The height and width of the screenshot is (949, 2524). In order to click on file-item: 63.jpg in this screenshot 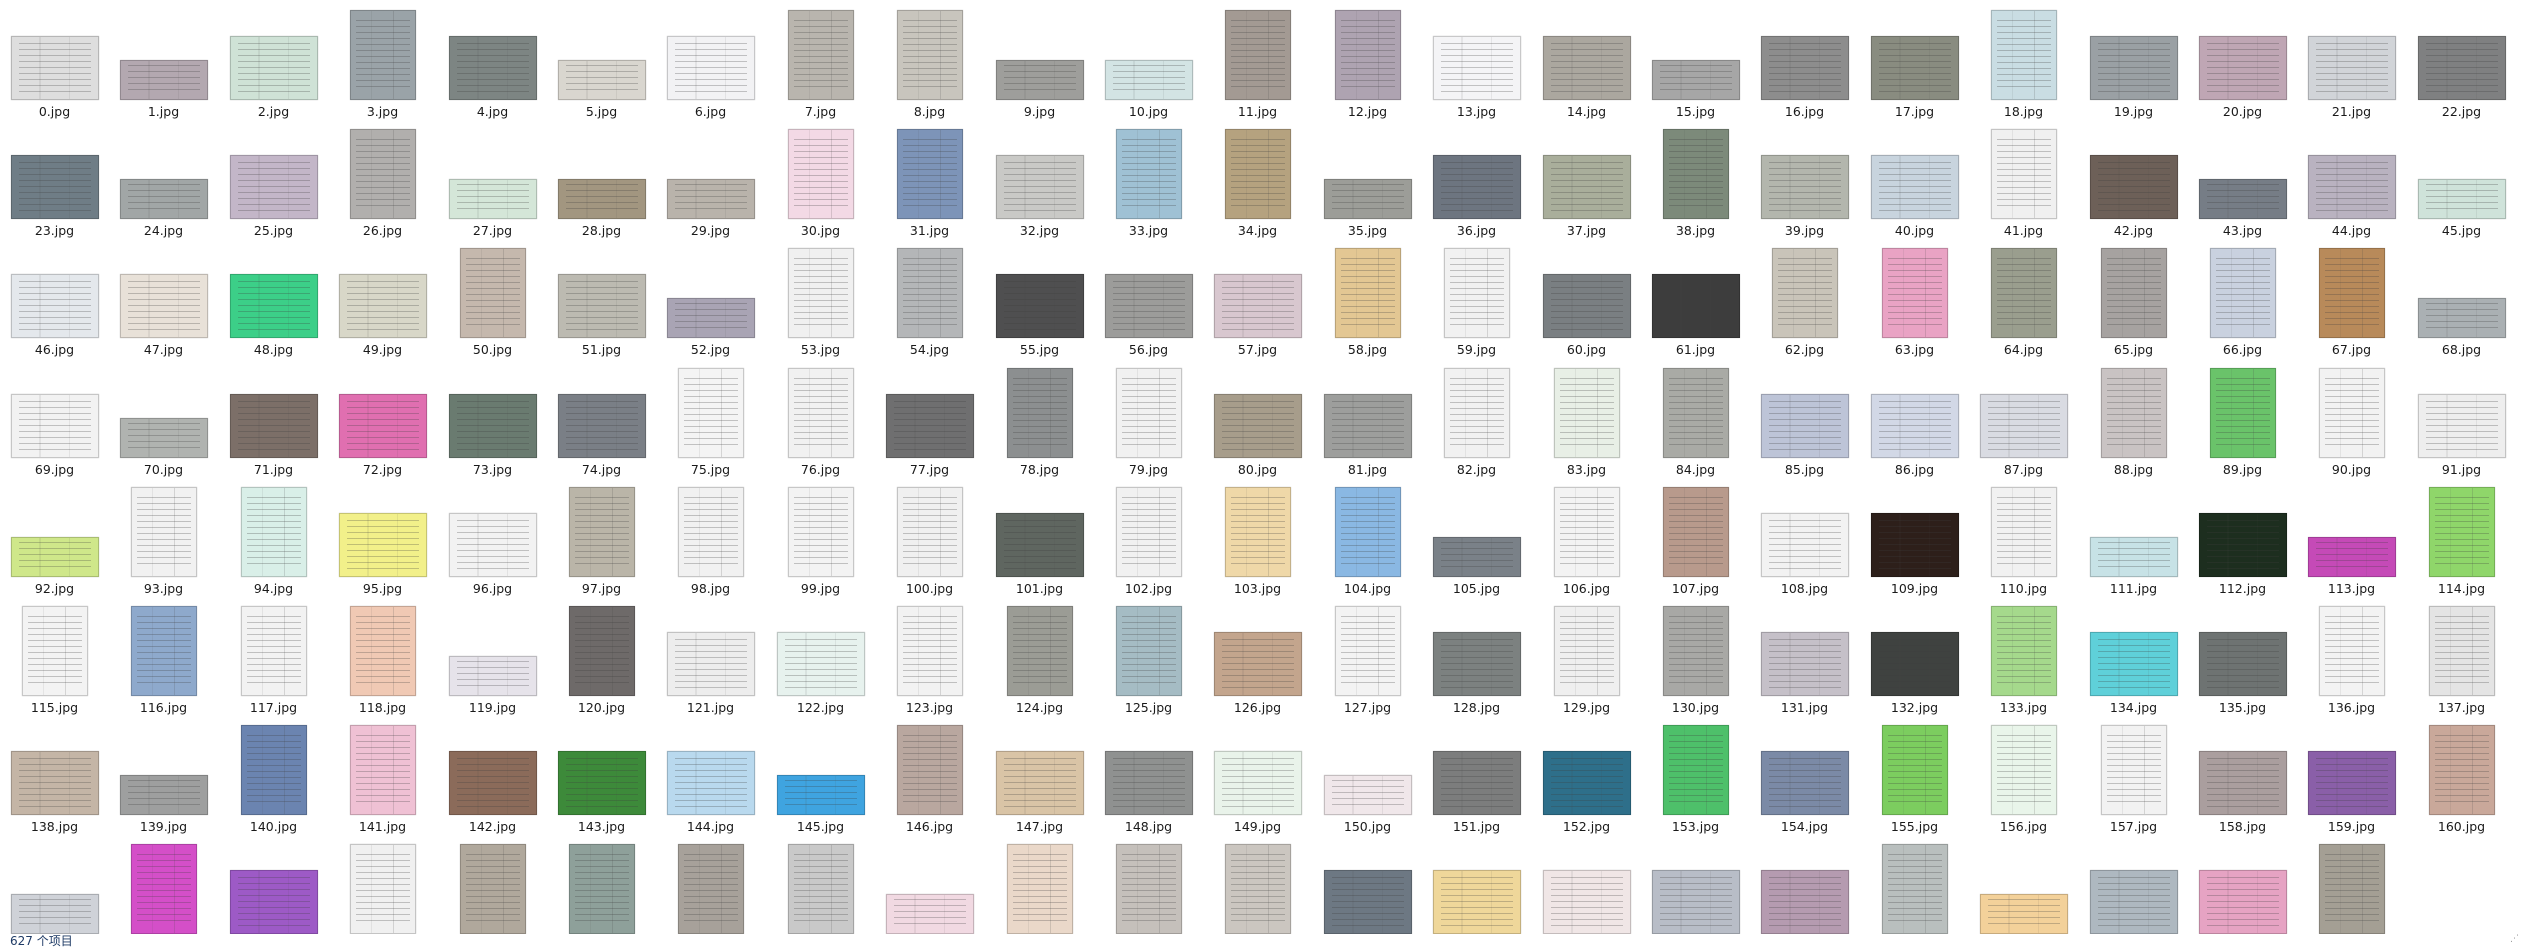, I will do `click(1914, 297)`.